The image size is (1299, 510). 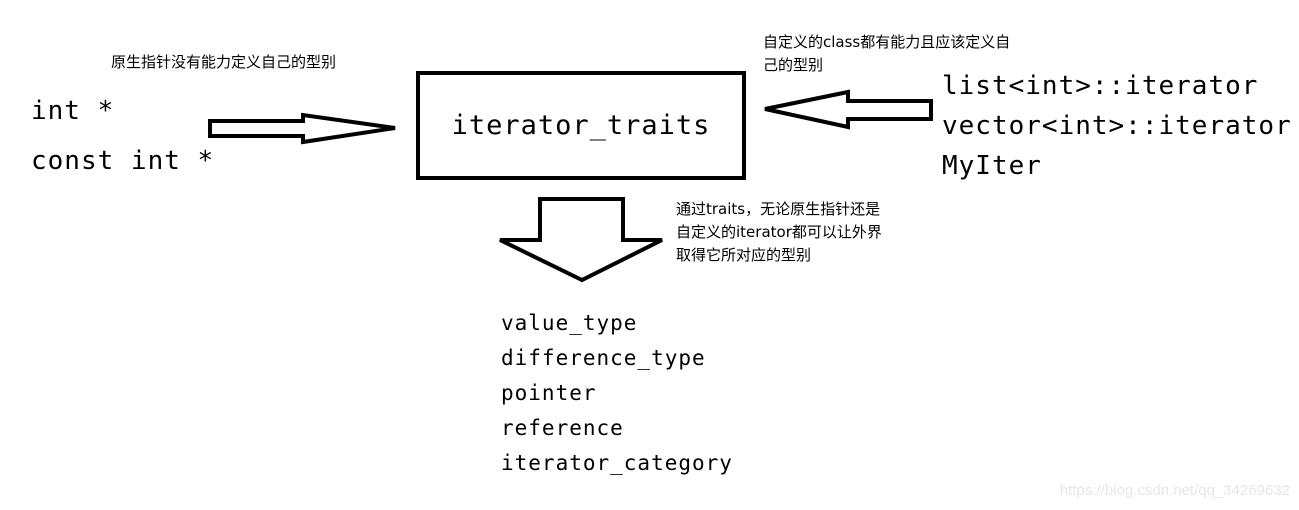 What do you see at coordinates (778, 209) in the screenshot?
I see `traits-explanation-line: 通过traits，无论原生指针还是` at bounding box center [778, 209].